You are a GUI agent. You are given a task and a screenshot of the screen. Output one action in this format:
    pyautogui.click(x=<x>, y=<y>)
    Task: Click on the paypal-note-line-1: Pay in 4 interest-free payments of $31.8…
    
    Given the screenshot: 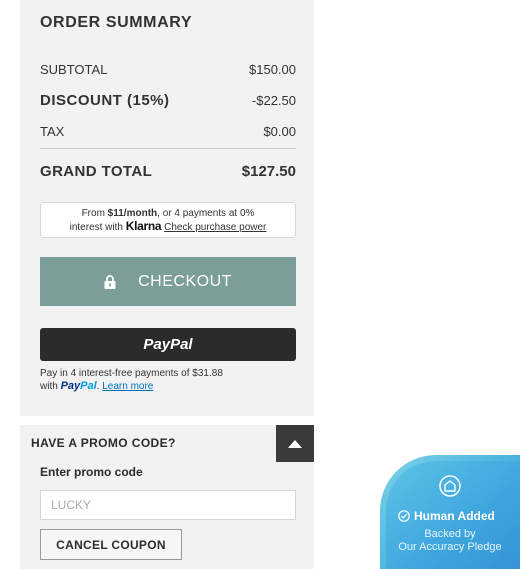 What is the action you would take?
    pyautogui.click(x=131, y=373)
    